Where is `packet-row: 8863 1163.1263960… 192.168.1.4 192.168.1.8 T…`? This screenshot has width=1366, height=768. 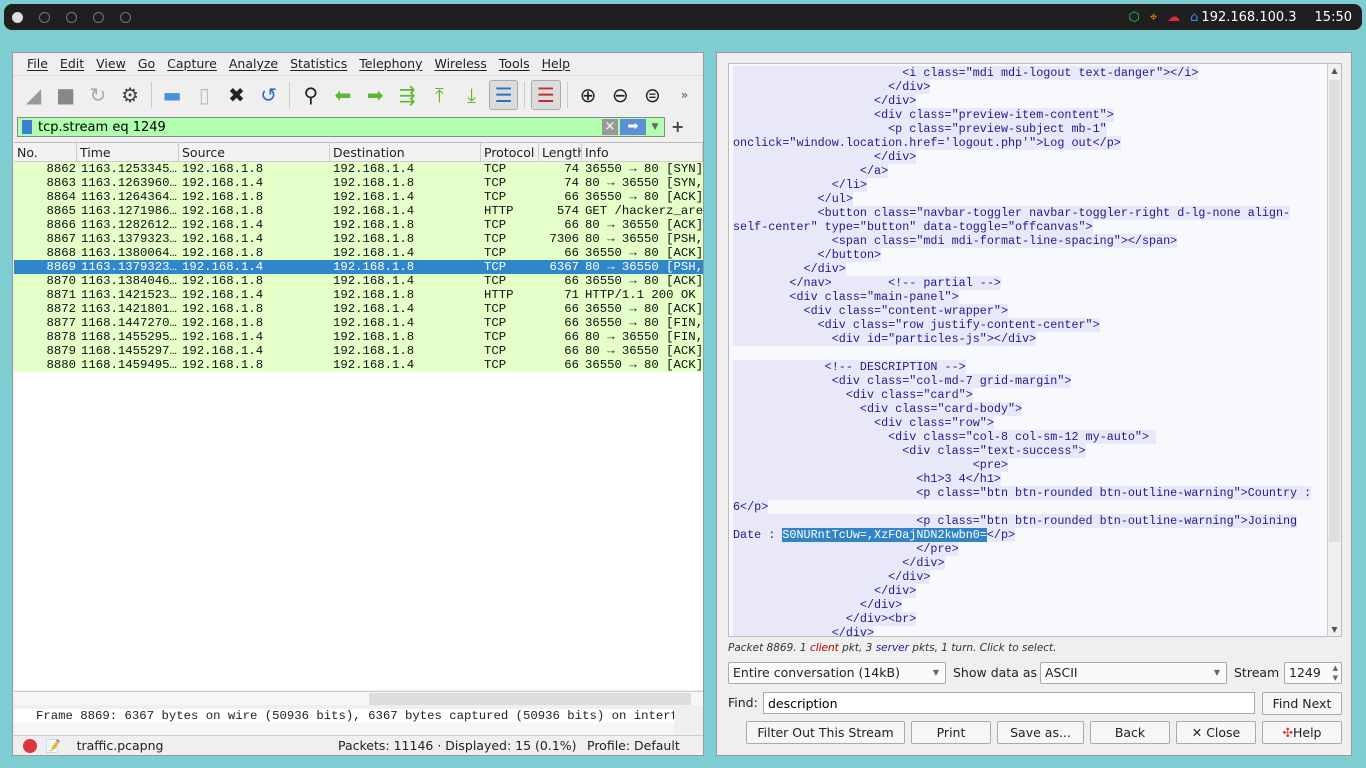
packet-row: 8863 1163.1263960… 192.168.1.4 192.168.1.8 T… is located at coordinates (358, 183).